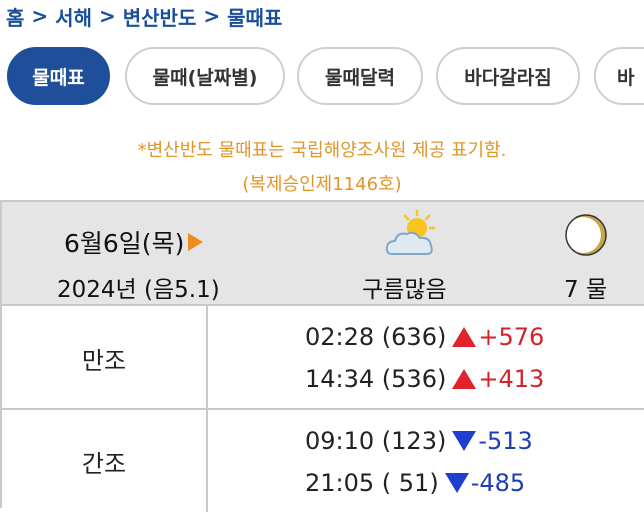 The height and width of the screenshot is (512, 644). I want to click on next-day-arrow-icon, so click(196, 242).